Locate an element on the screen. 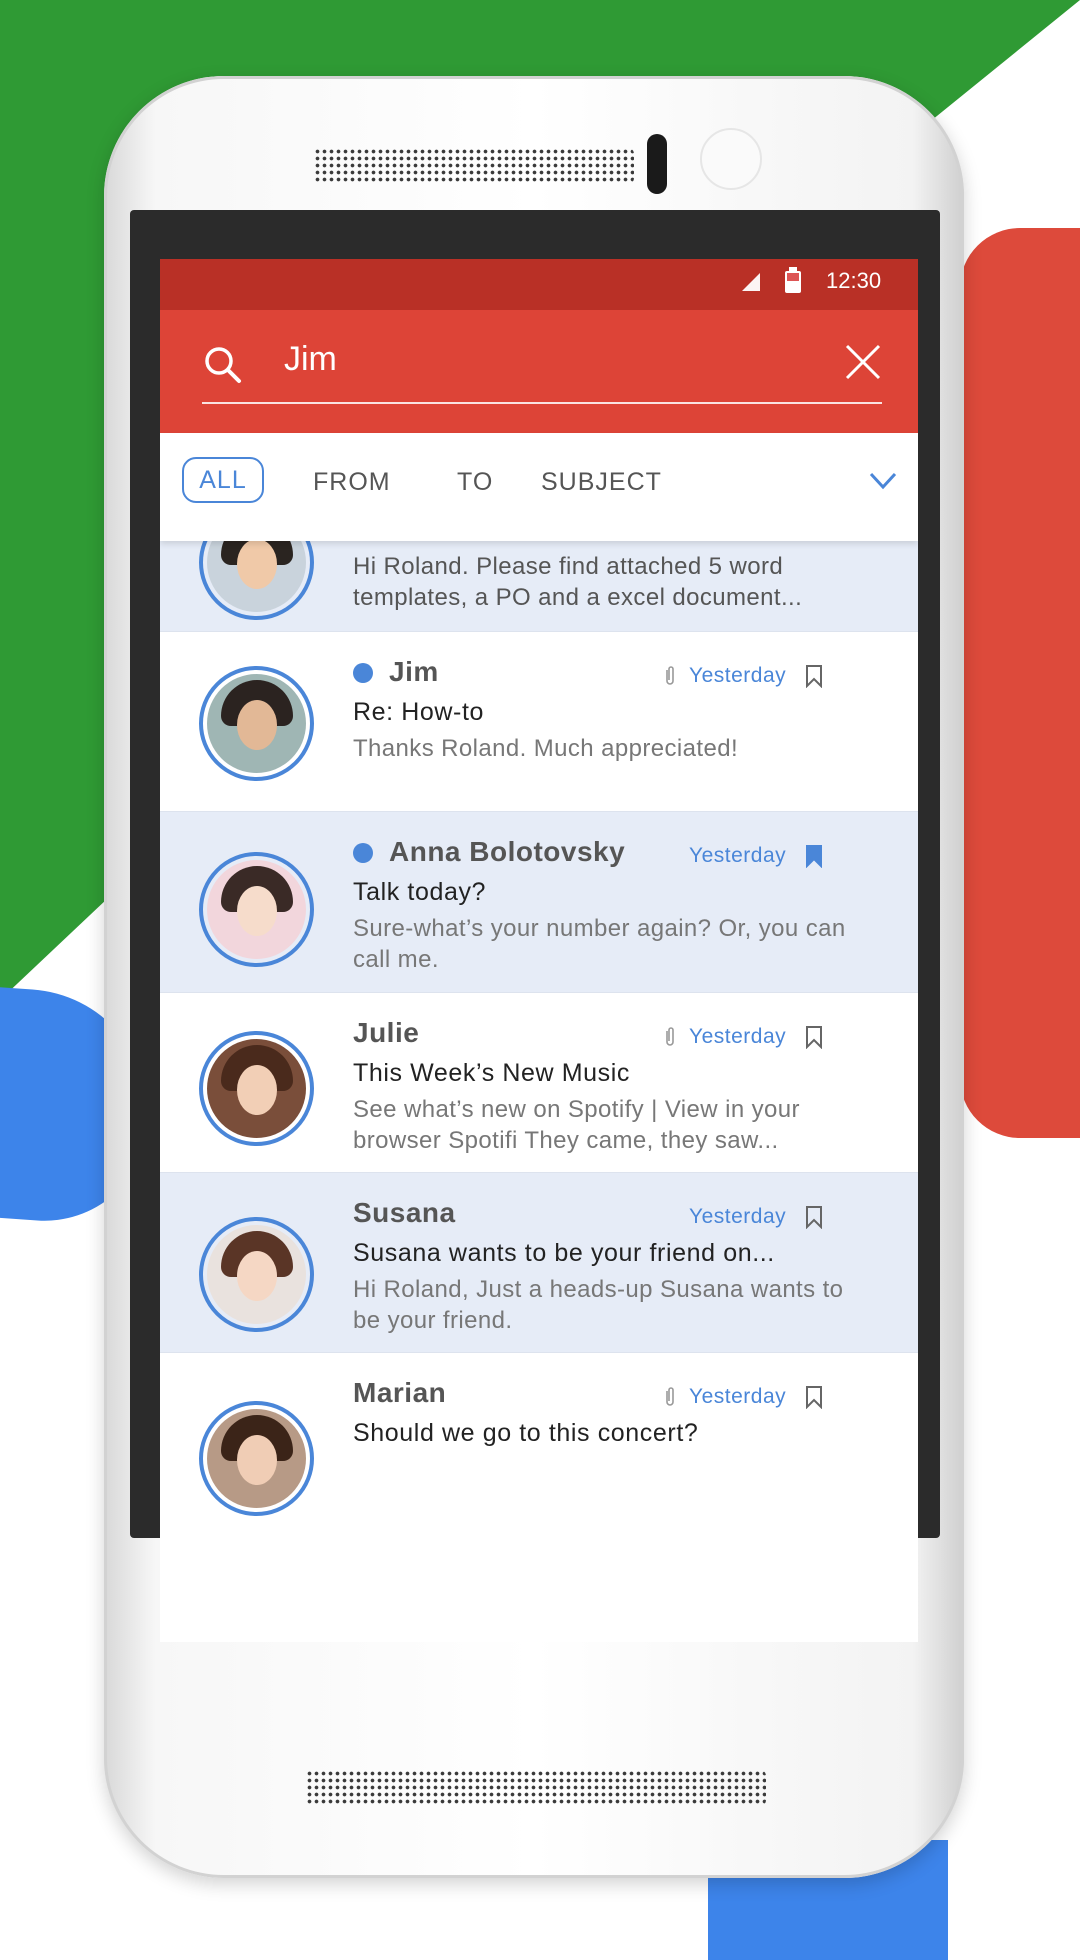 The image size is (1080, 1960). close-icon is located at coordinates (863, 362).